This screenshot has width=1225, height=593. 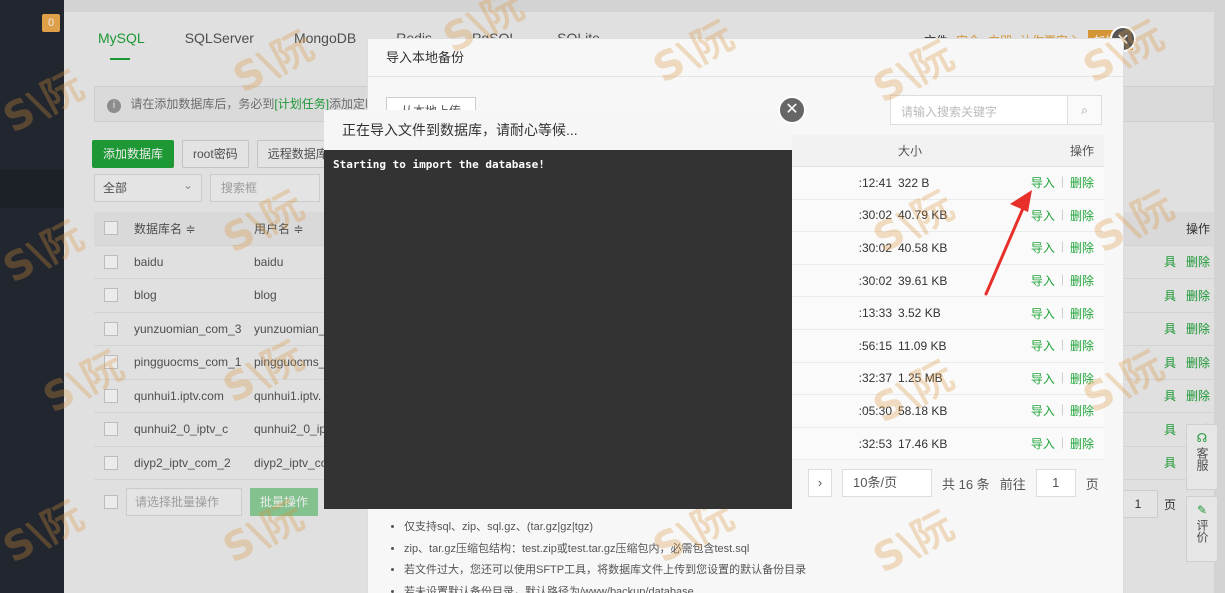 What do you see at coordinates (792, 110) in the screenshot?
I see `close-icon: ✕` at bounding box center [792, 110].